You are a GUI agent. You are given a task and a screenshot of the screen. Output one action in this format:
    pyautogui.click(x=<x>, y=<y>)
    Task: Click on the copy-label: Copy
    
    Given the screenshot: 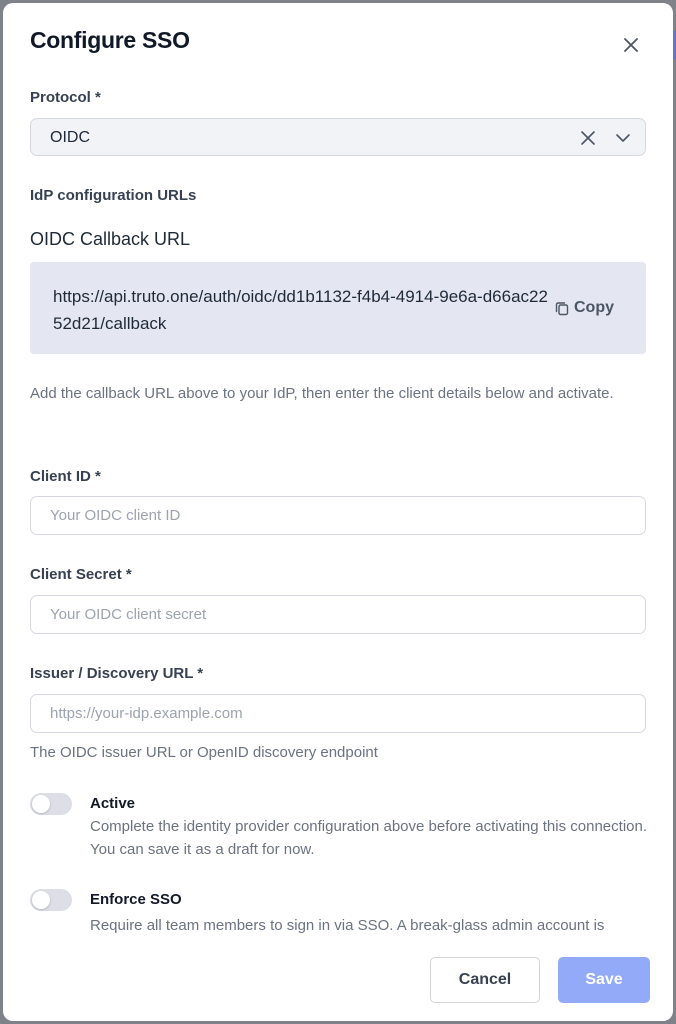 What is the action you would take?
    pyautogui.click(x=594, y=307)
    